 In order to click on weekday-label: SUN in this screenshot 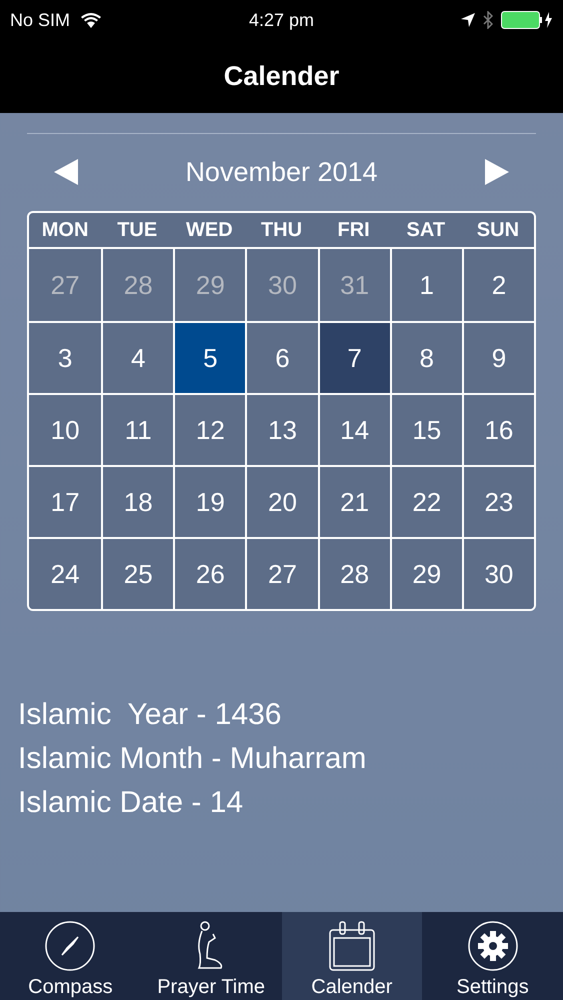, I will do `click(498, 230)`.